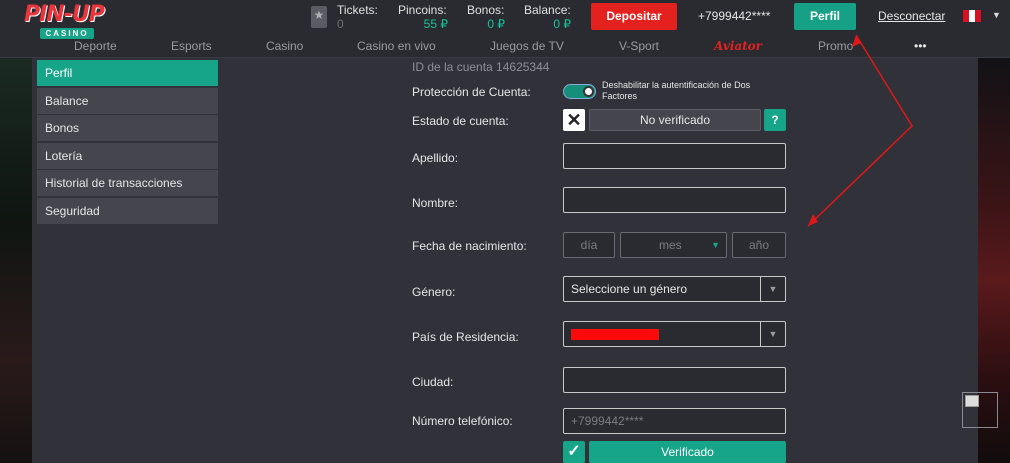 The width and height of the screenshot is (1010, 463). I want to click on nav-item-promo: Promo, so click(835, 46).